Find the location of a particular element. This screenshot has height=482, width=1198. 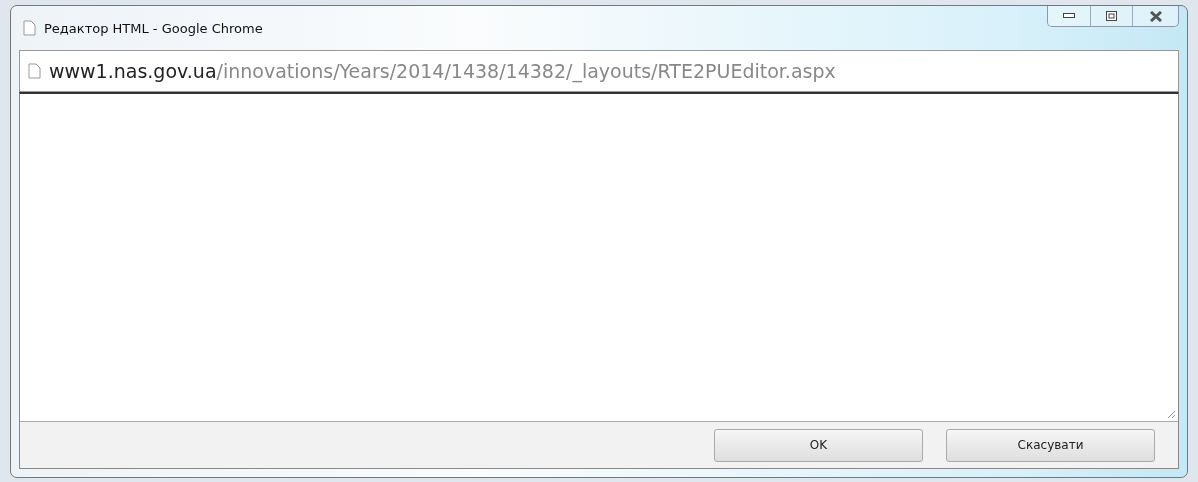

url-text: www1.nas.gov.ua/innovations/Years/2014/1438/14382/_layouts/RTE2PUEditor.aspx is located at coordinates (442, 71).